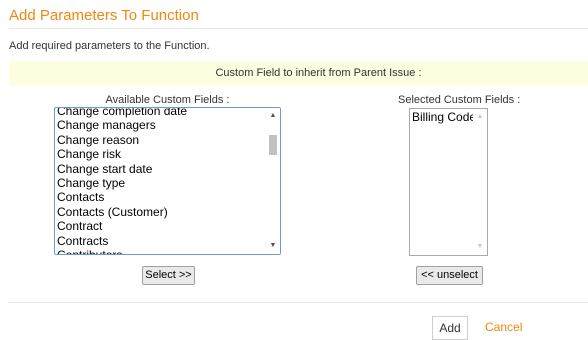 This screenshot has height=340, width=588. Describe the element at coordinates (160, 113) in the screenshot. I see `available-field-option: Change completion date` at that location.